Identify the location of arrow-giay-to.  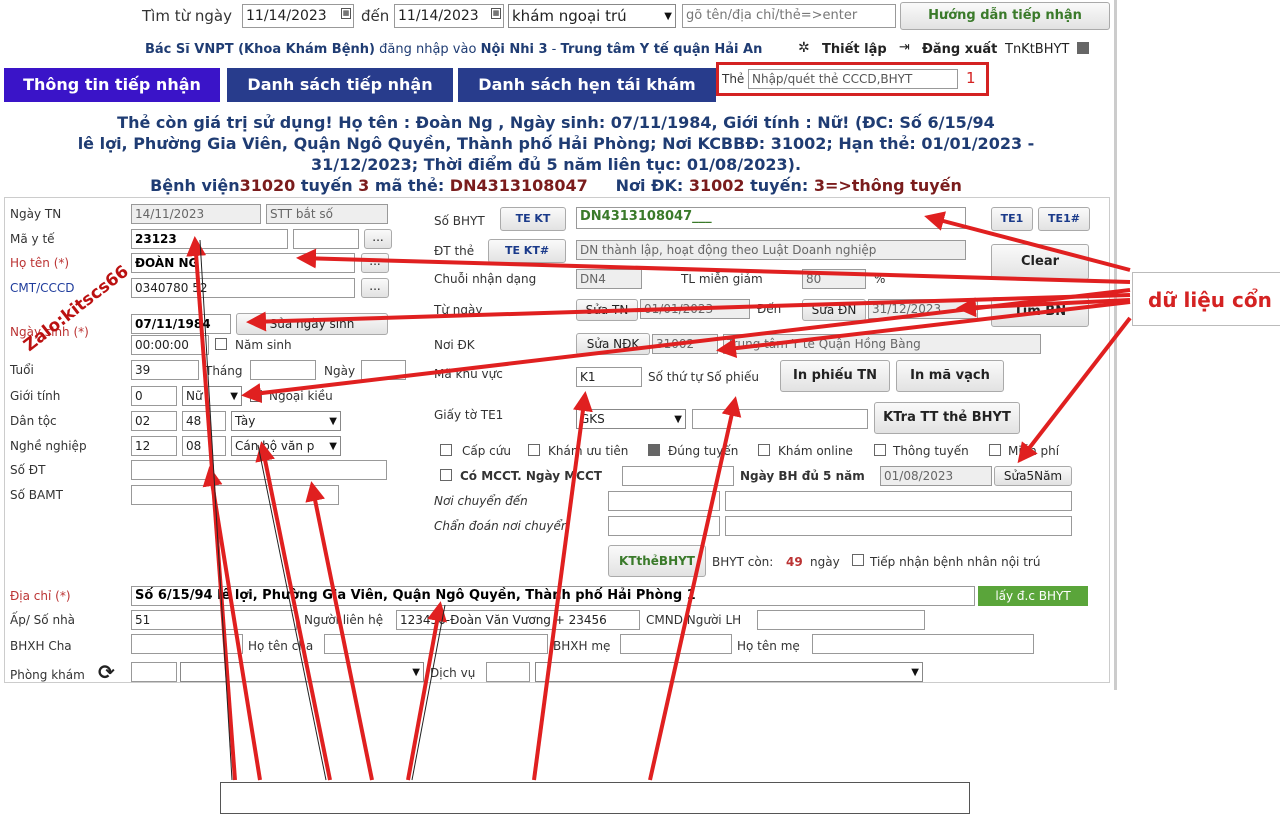
(562, 586).